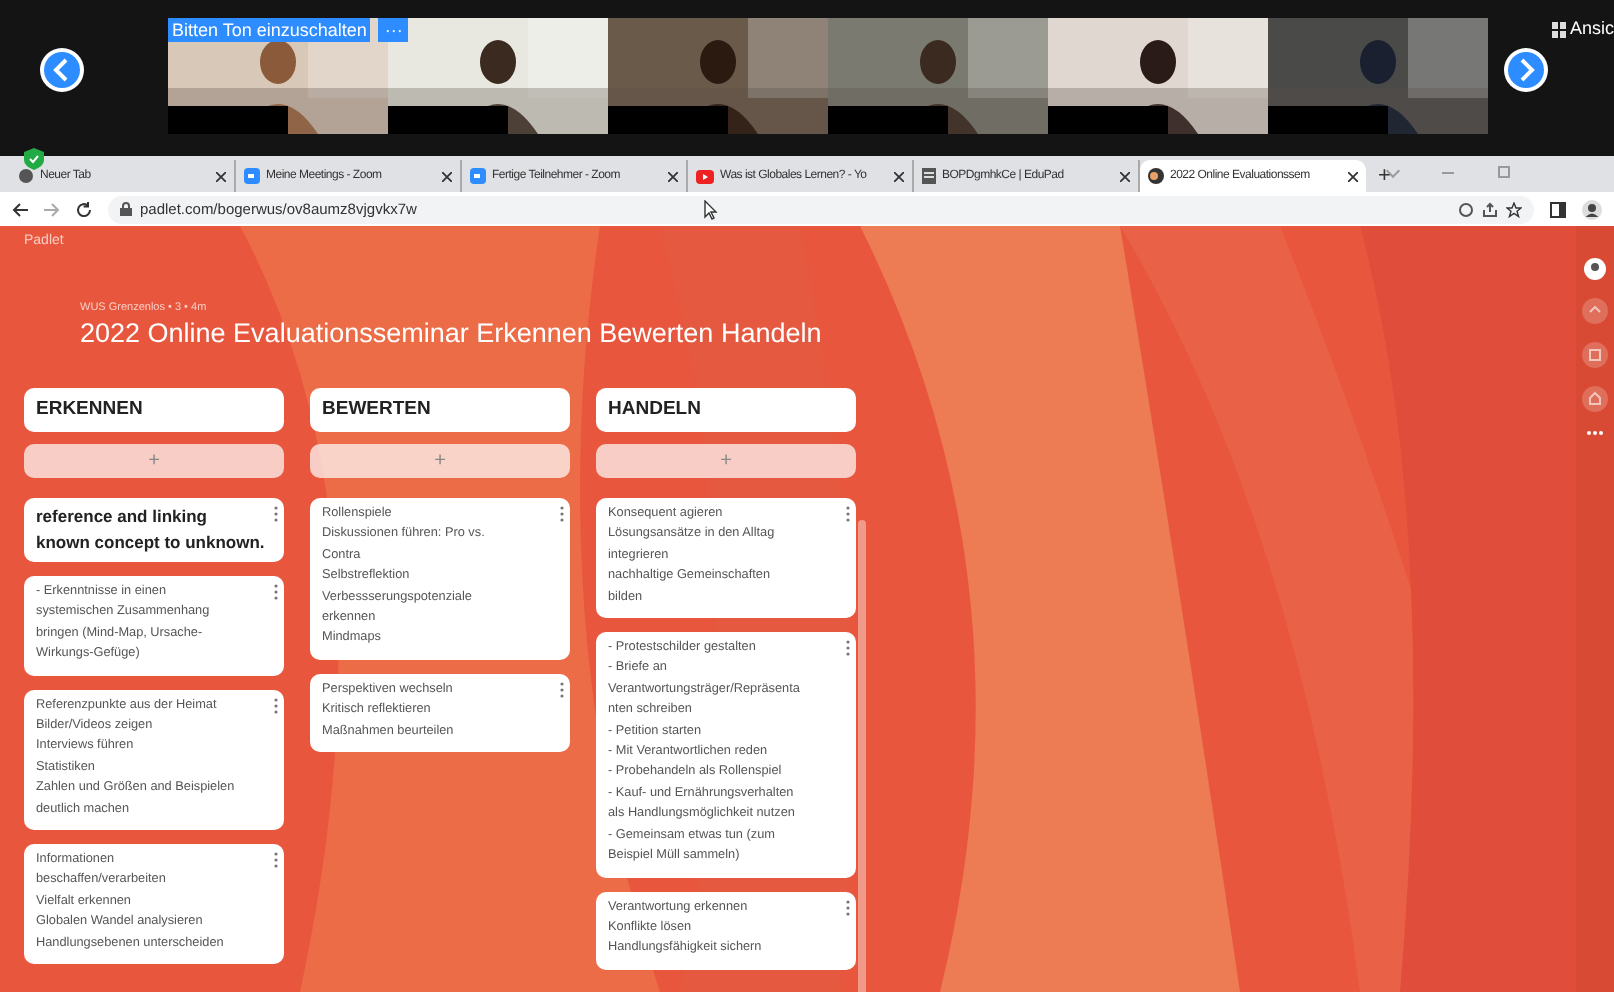 This screenshot has height=992, width=1614. Describe the element at coordinates (62, 70) in the screenshot. I see `previous-page-button` at that location.